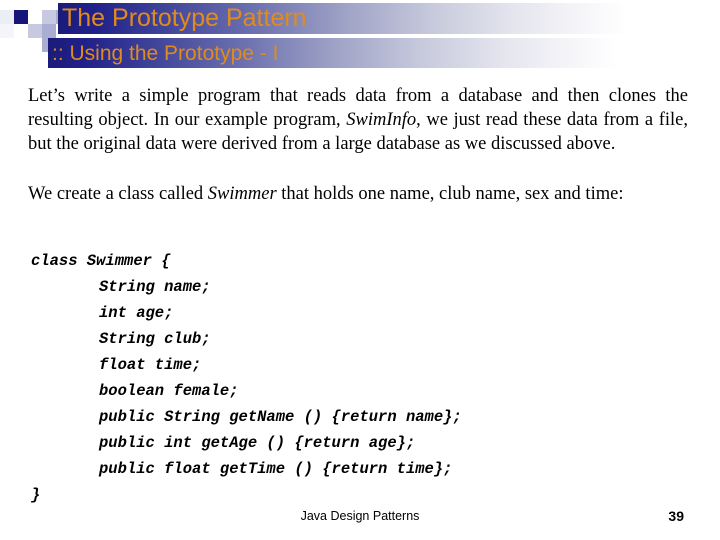 This screenshot has width=720, height=540. Describe the element at coordinates (136, 313) in the screenshot. I see `code-line-2: int age;` at that location.